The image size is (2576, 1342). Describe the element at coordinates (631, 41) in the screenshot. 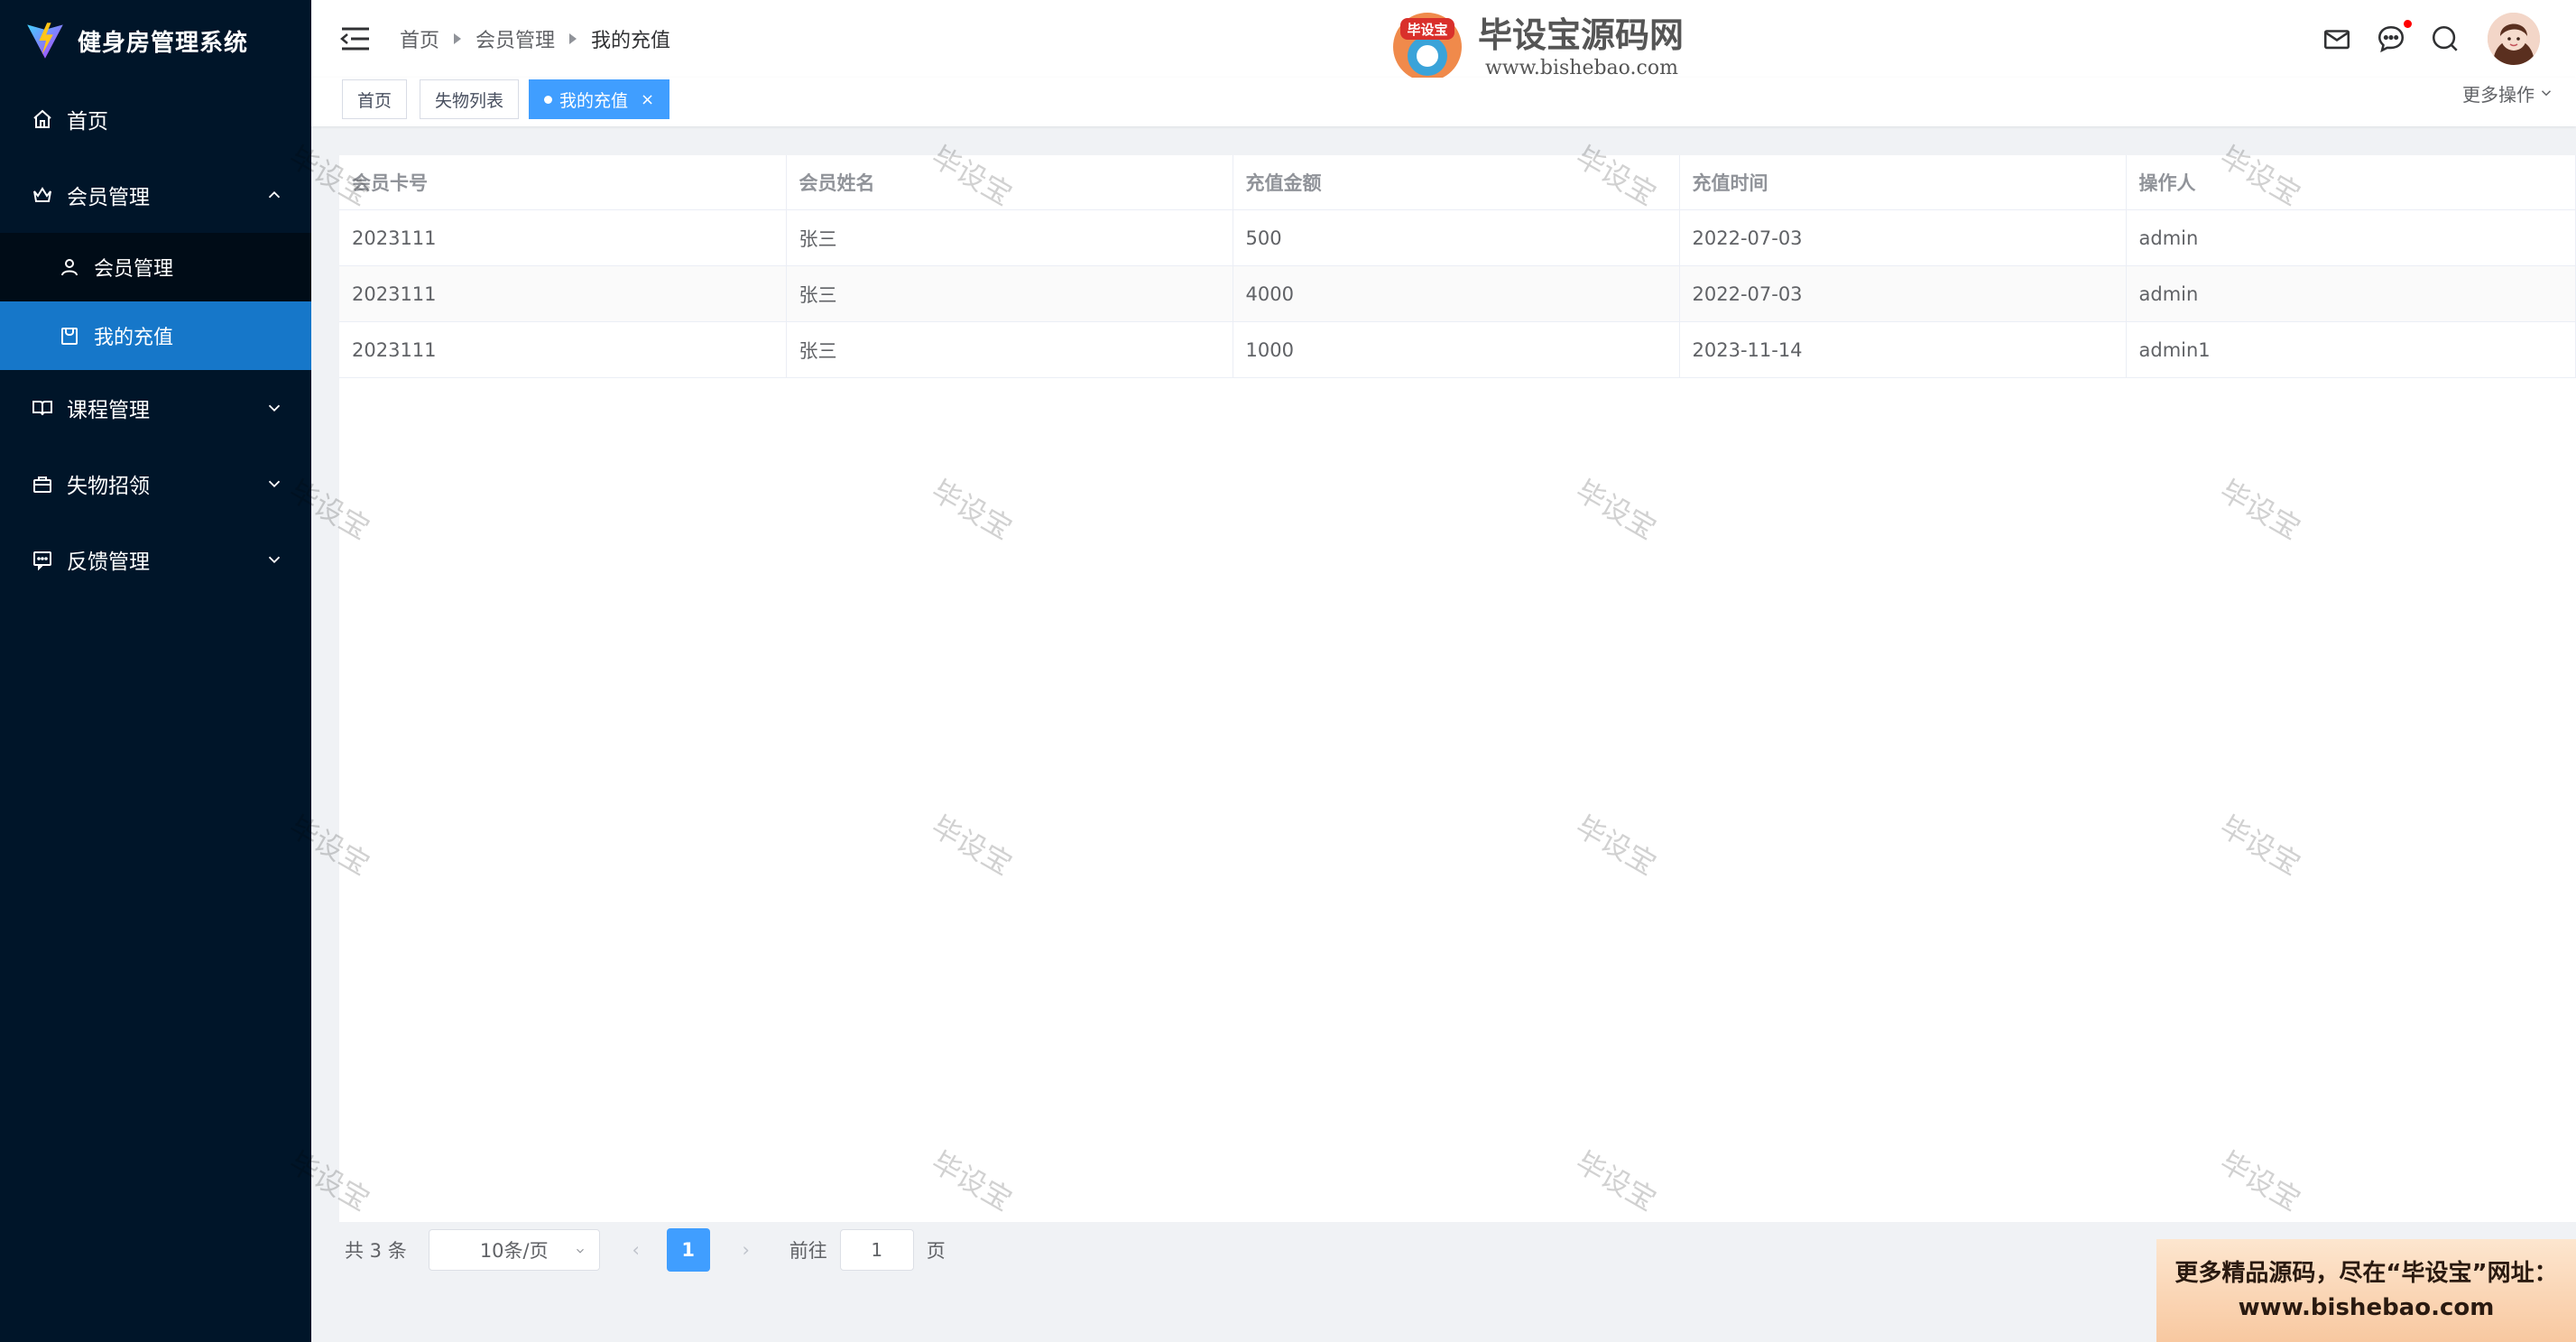

I see `breadcrumb-item-current: 我的充值` at that location.